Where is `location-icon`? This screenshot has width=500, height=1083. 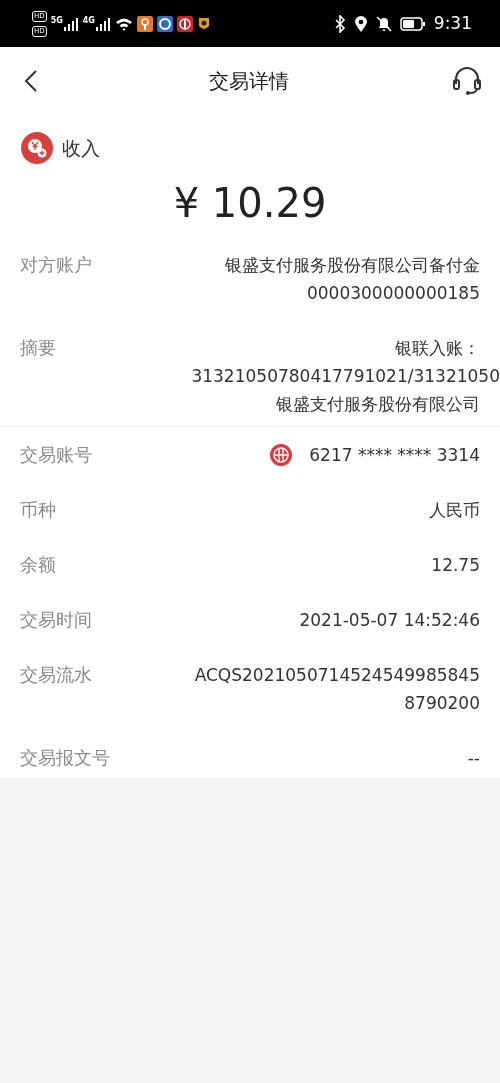 location-icon is located at coordinates (360, 23).